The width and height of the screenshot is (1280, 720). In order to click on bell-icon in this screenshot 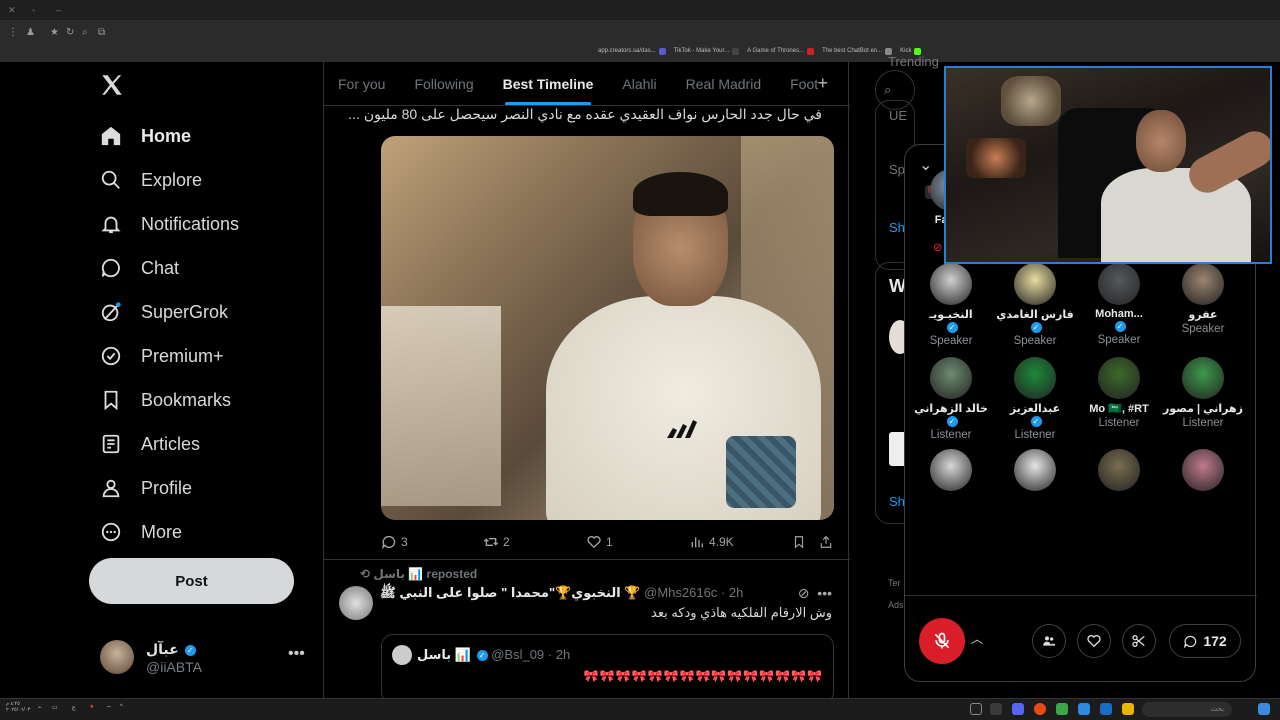, I will do `click(111, 224)`.